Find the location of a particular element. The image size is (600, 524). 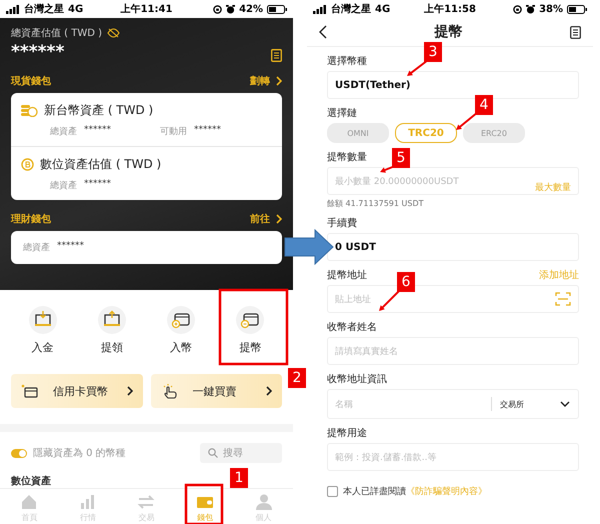

toggle-label: 隱藏資產為 0 的幣種 is located at coordinates (79, 453).